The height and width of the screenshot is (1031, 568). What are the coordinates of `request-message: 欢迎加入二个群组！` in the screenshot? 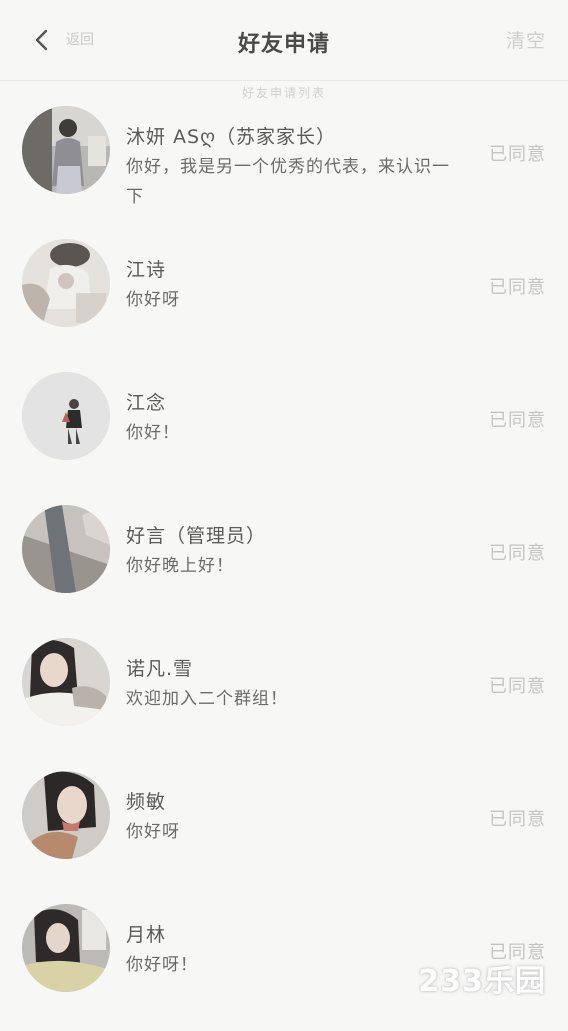 It's located at (207, 699).